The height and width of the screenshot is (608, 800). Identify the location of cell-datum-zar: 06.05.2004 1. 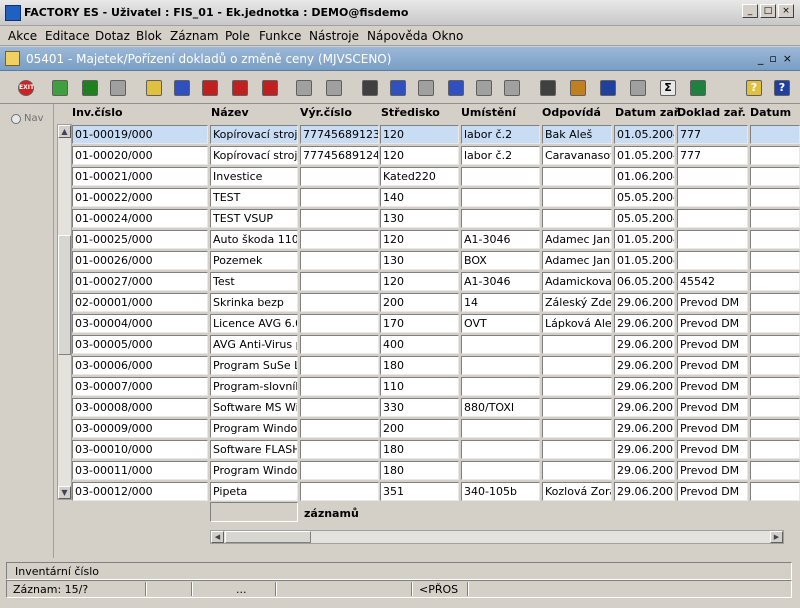
(644, 281).